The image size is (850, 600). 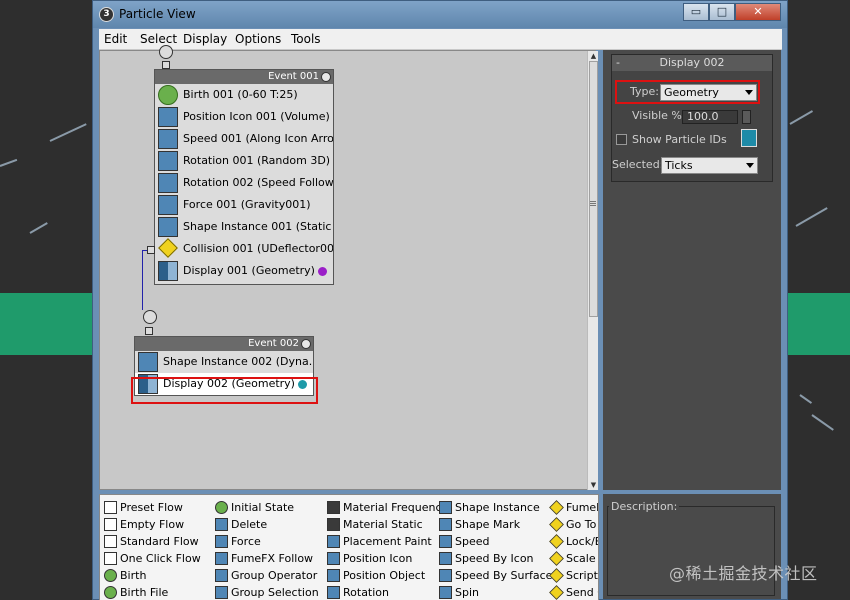 I want to click on maximize-button: □, so click(x=722, y=12).